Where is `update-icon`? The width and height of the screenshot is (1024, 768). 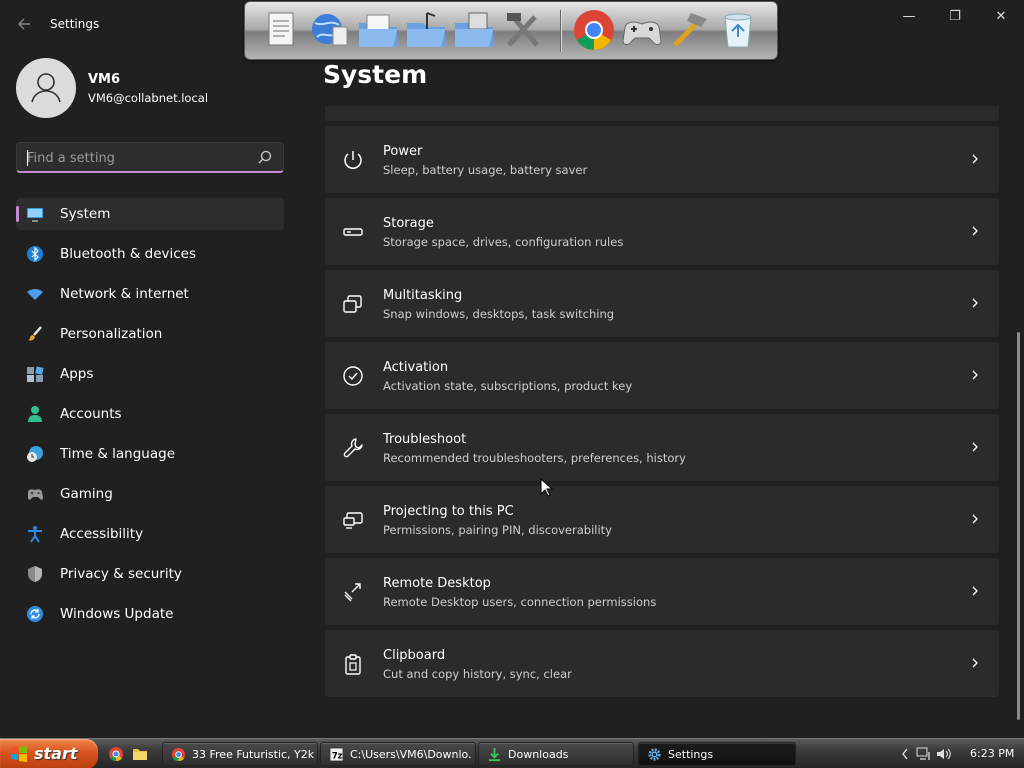 update-icon is located at coordinates (35, 614).